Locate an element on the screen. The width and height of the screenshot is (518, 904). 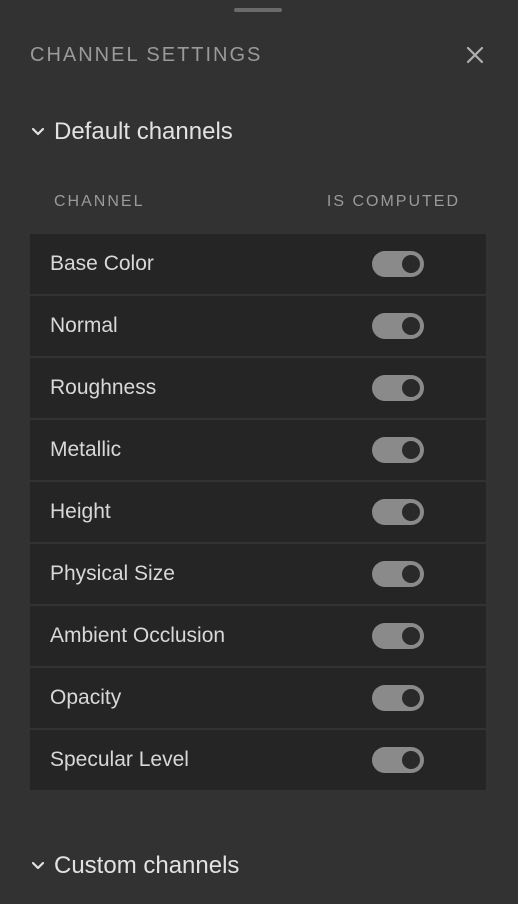
channel-name: Normal is located at coordinates (84, 325).